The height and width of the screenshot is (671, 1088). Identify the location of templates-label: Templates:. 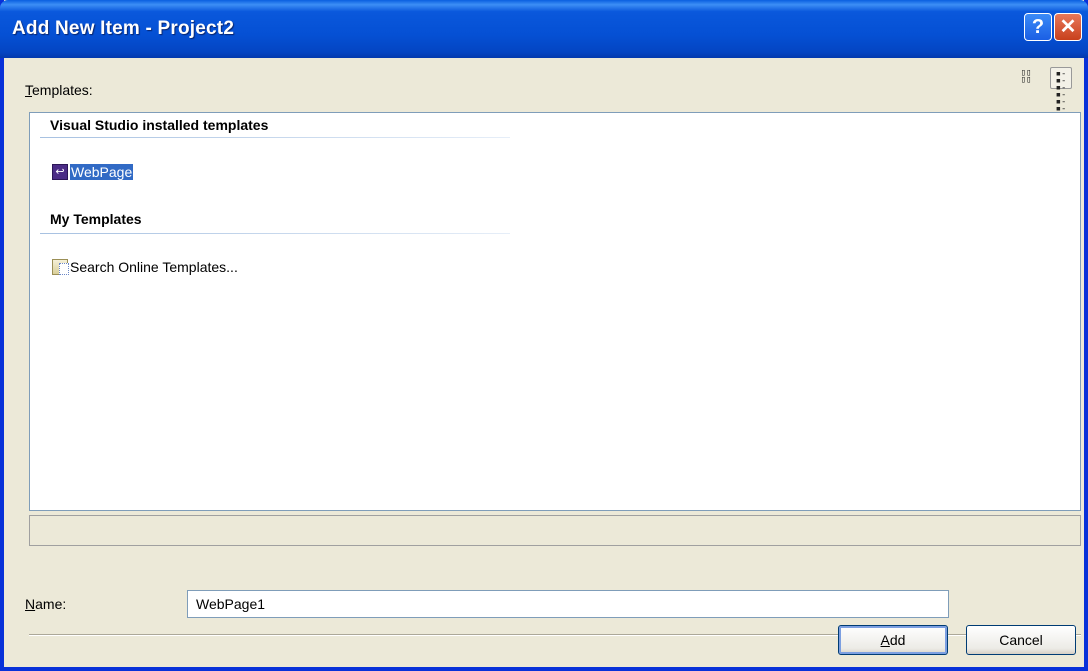
(59, 90).